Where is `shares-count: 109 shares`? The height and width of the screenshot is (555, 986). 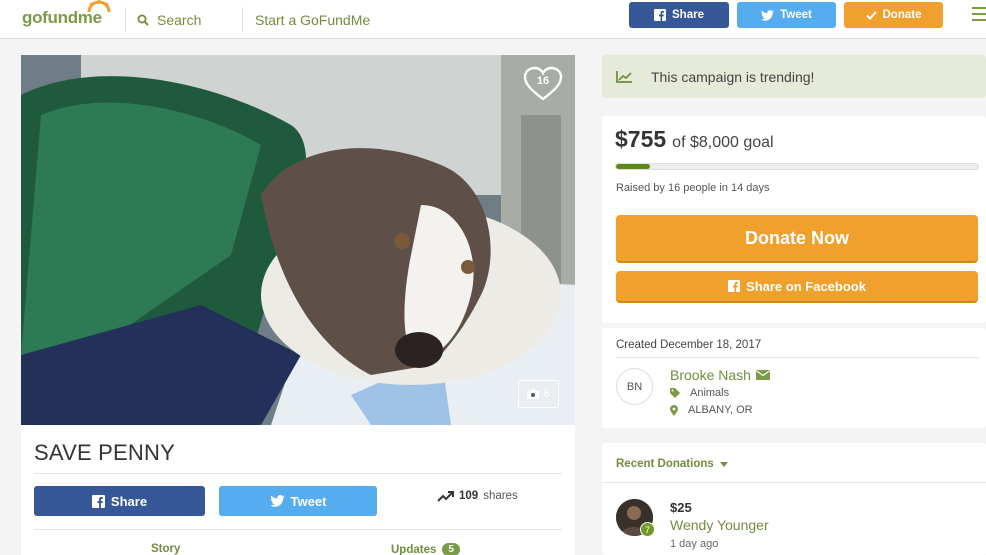 shares-count: 109 shares is located at coordinates (477, 496).